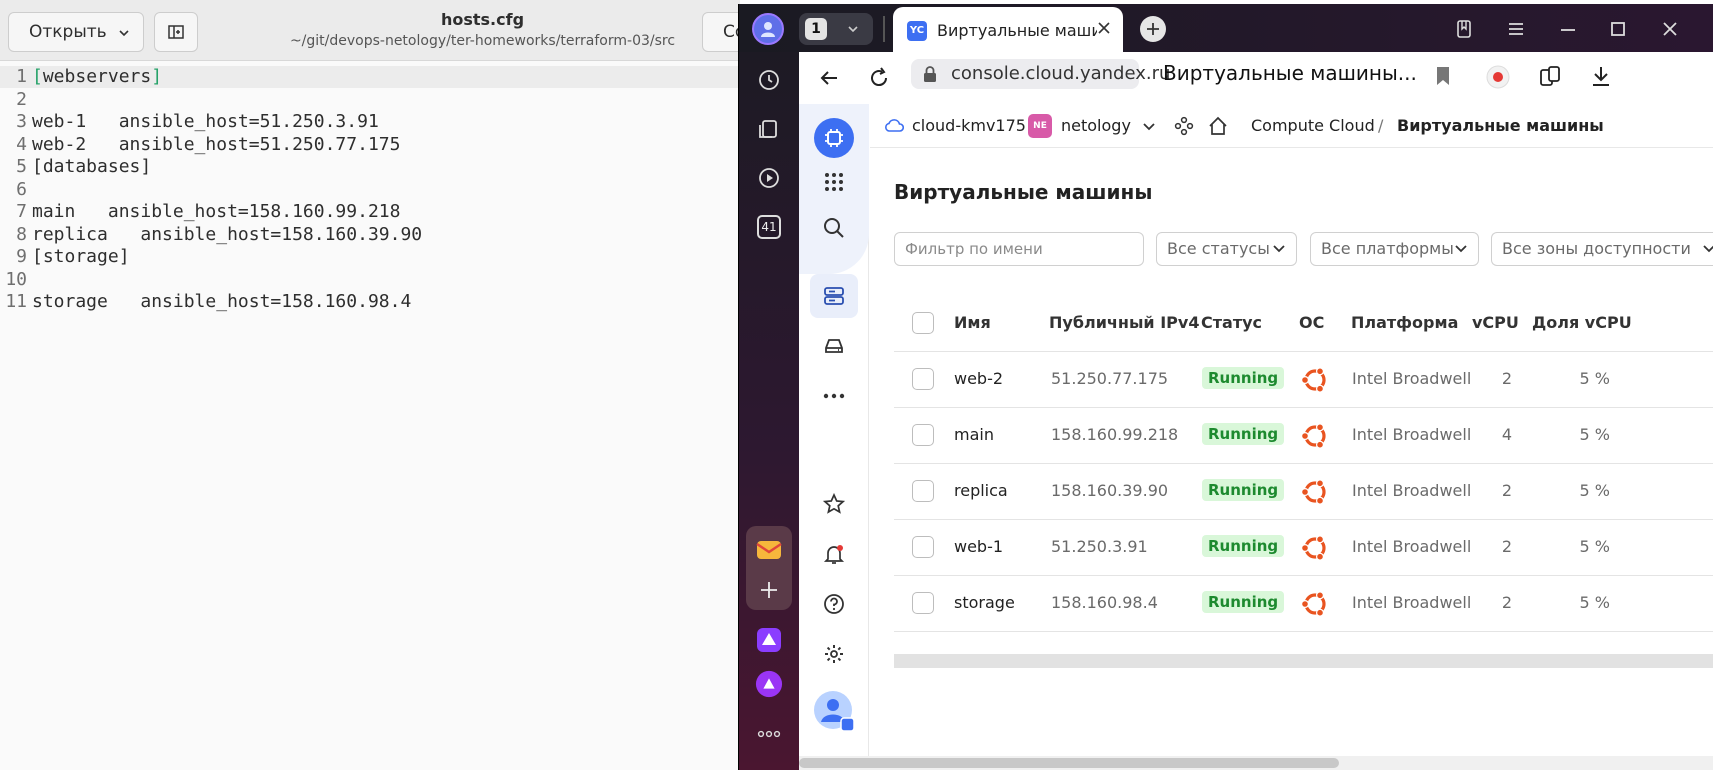 The image size is (1713, 770). What do you see at coordinates (370, 77) in the screenshot?
I see `code-line: 1 [webservers]` at bounding box center [370, 77].